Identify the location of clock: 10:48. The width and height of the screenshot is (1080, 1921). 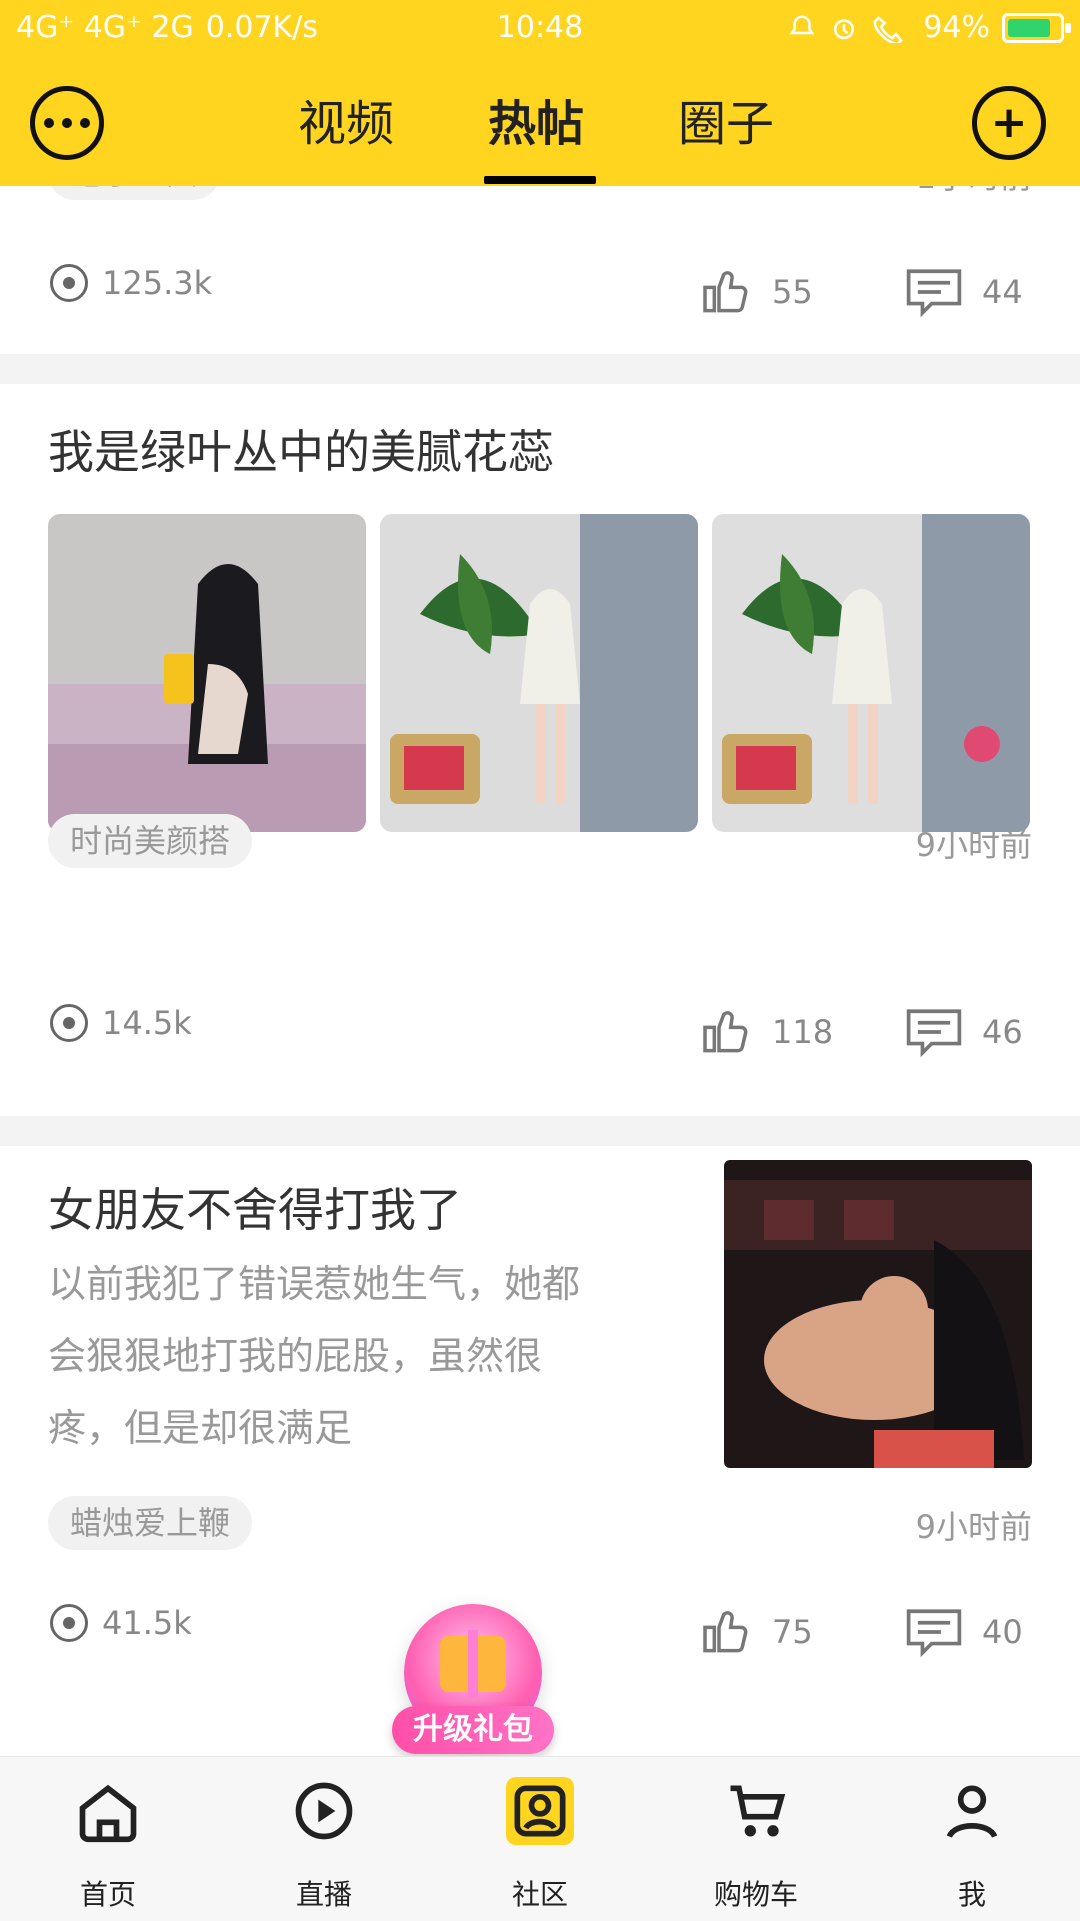
(540, 27).